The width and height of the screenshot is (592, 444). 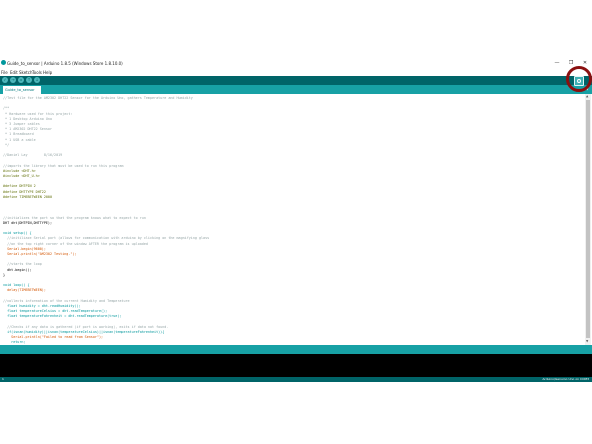 What do you see at coordinates (29, 80) in the screenshot?
I see `open-icon: ↑` at bounding box center [29, 80].